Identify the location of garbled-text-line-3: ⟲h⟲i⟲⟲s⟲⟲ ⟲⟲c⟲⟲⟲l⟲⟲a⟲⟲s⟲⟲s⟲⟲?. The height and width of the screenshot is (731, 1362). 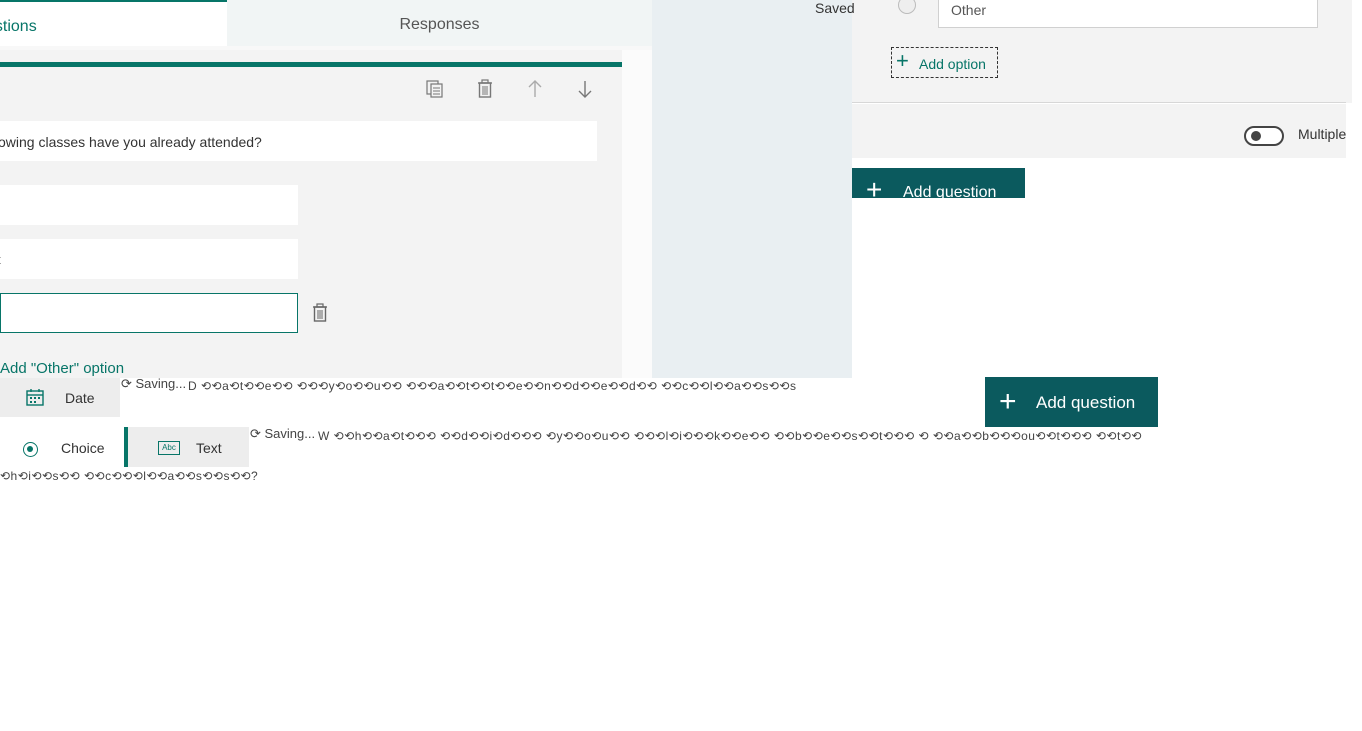
(129, 476).